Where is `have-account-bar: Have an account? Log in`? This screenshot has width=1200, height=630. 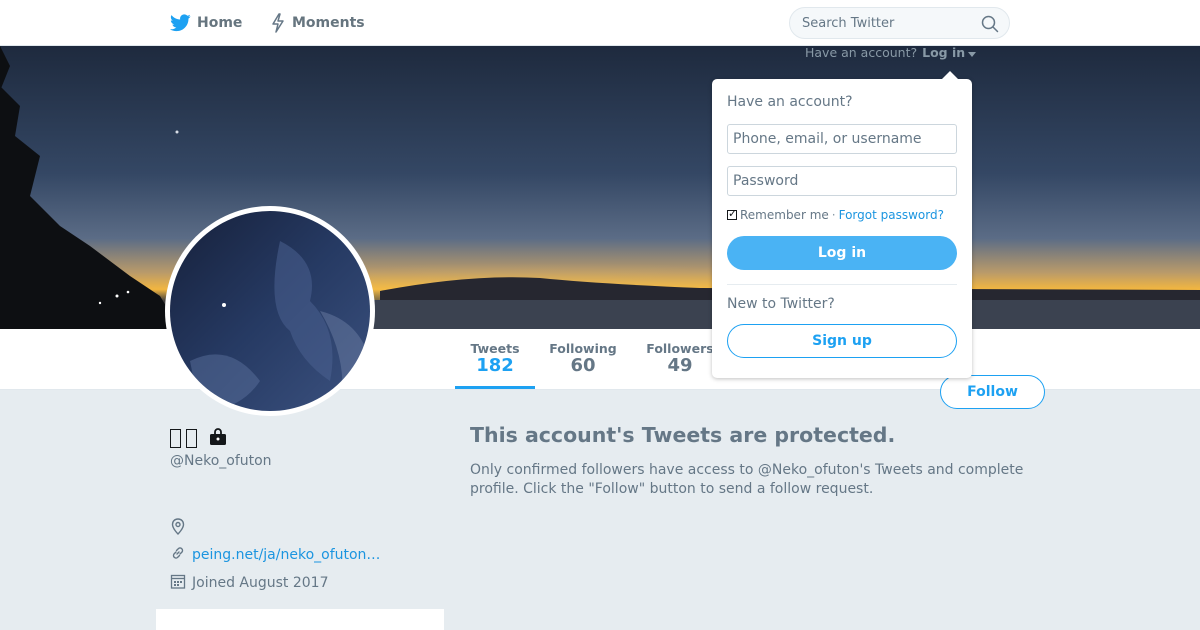 have-account-bar: Have an account? Log in is located at coordinates (891, 52).